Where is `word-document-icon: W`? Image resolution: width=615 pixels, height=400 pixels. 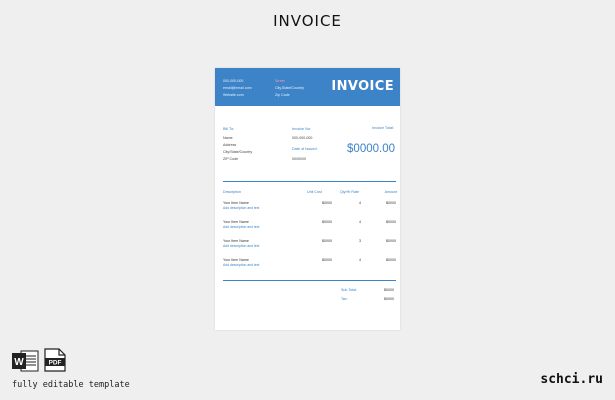 word-document-icon: W is located at coordinates (25, 361).